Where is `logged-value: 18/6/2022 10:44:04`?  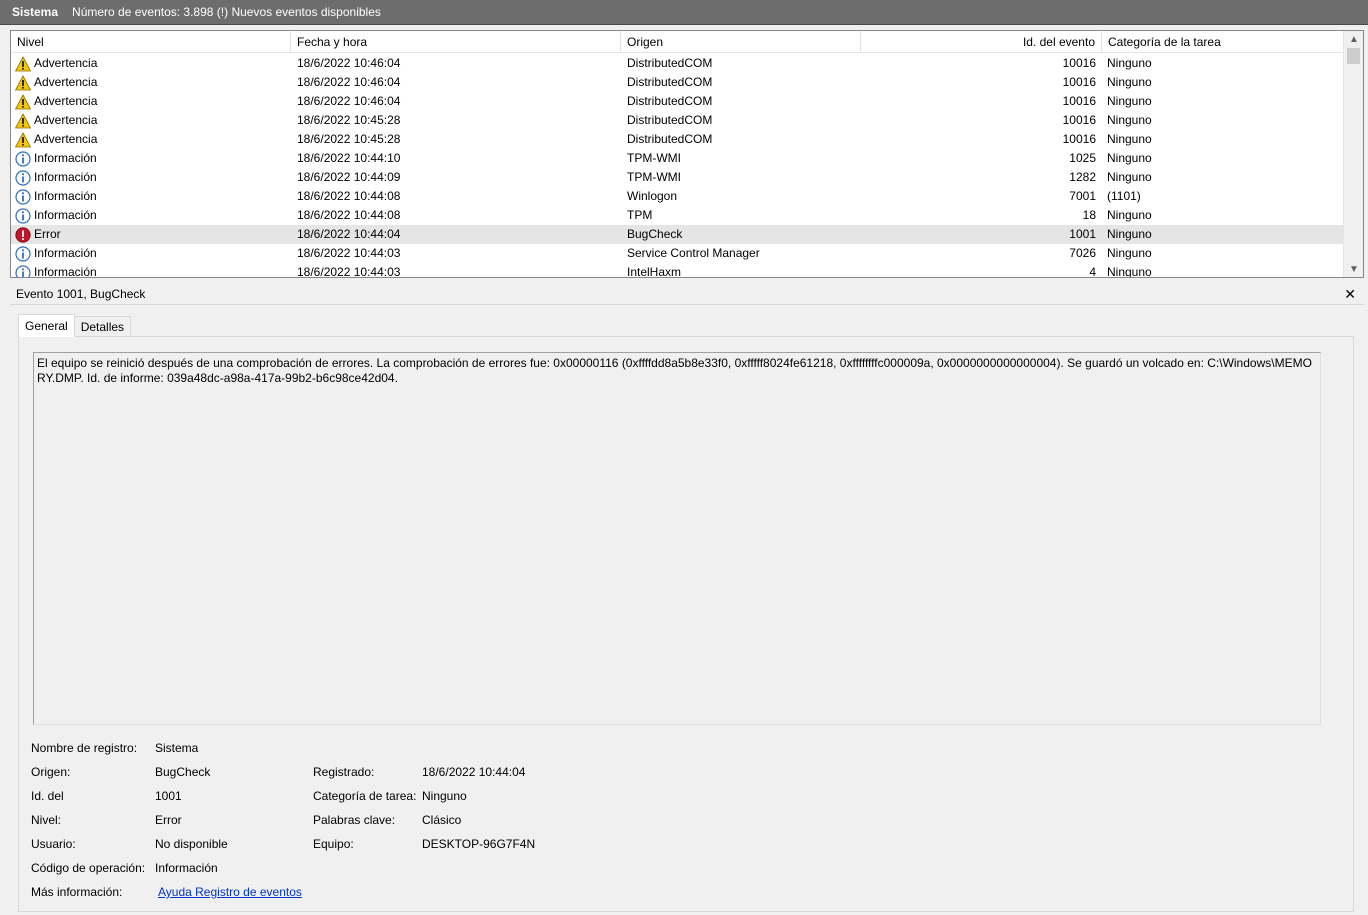
logged-value: 18/6/2022 10:44:04 is located at coordinates (474, 772).